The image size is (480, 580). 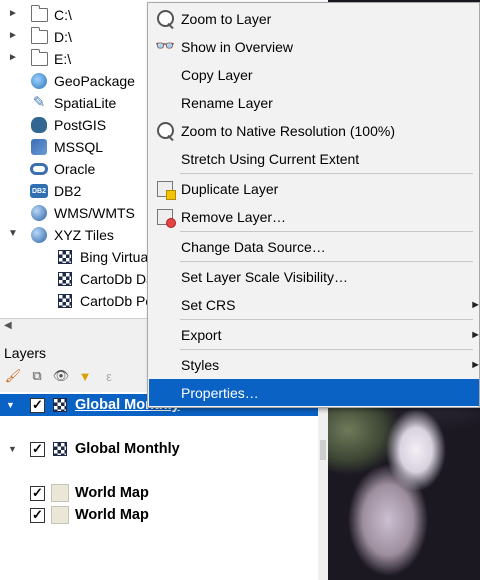 I want to click on db2-icon: DB2, so click(x=39, y=191).